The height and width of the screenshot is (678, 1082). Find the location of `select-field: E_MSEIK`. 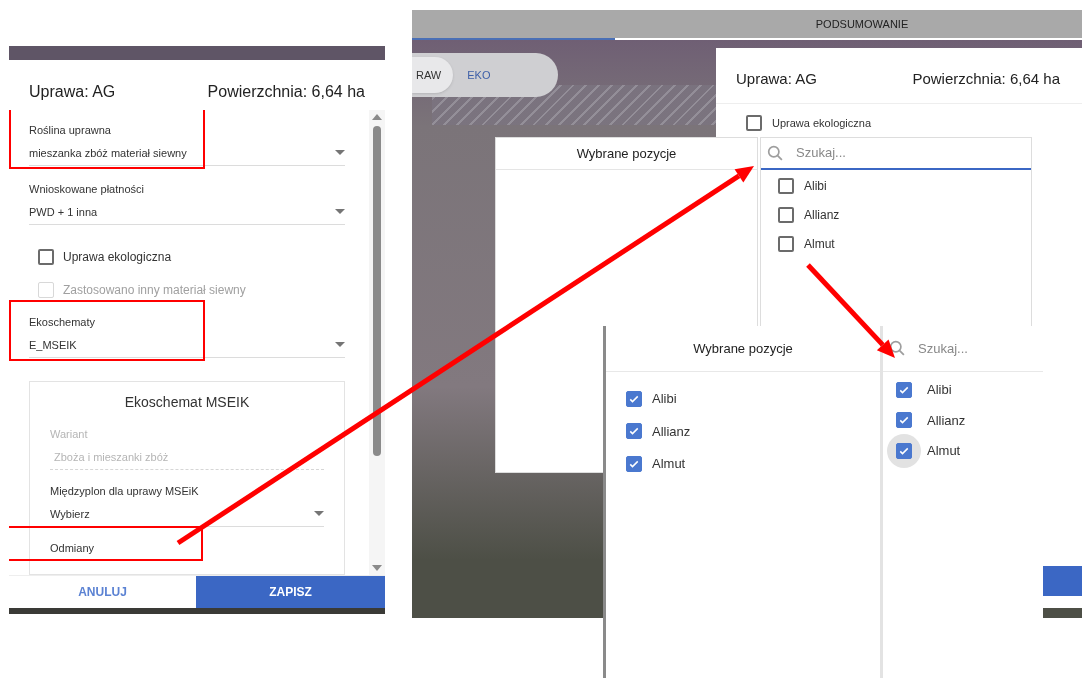

select-field: E_MSEIK is located at coordinates (187, 344).